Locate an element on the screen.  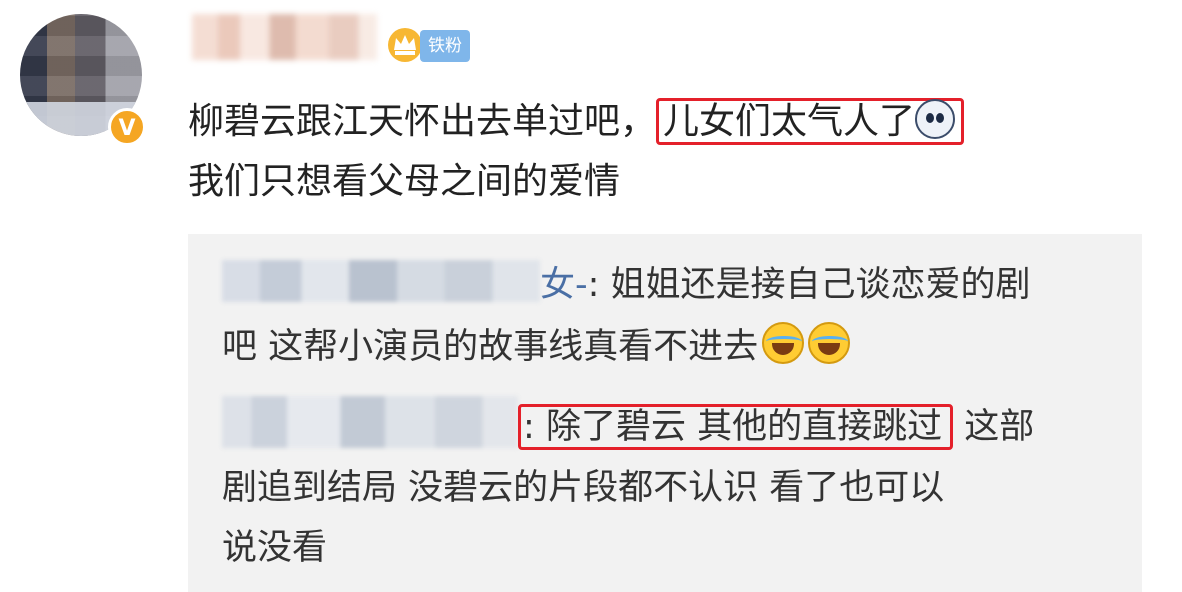
reply-1-username-blurred is located at coordinates (381, 281).